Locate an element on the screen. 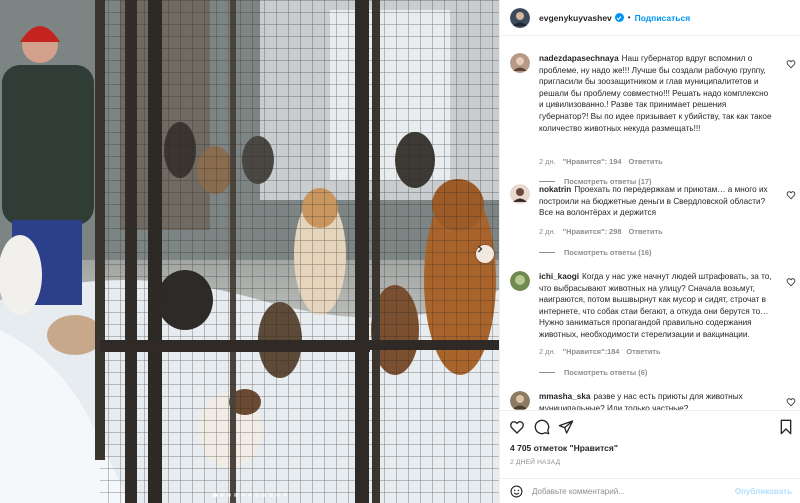 This screenshot has height=503, width=800. comment-username: mmasha_ska is located at coordinates (564, 396).